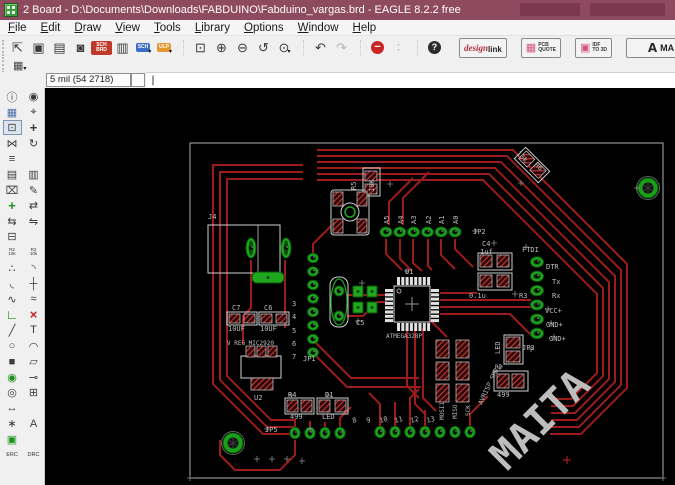 Image resolution: width=675 pixels, height=485 pixels. What do you see at coordinates (593, 47) in the screenshot?
I see `idf-to-3d-button: ▣ IDF TO 3D` at bounding box center [593, 47].